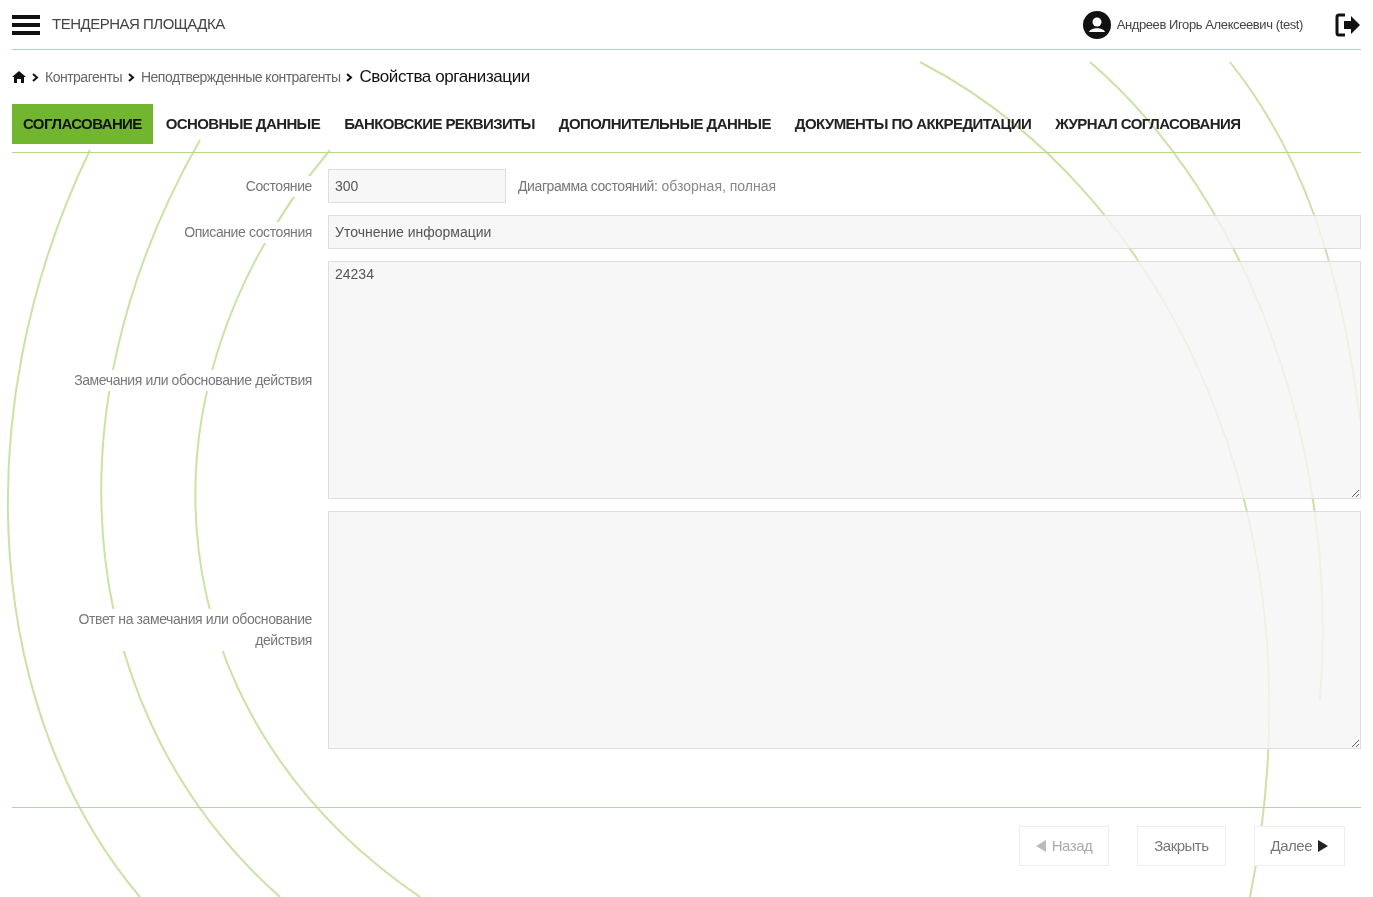  I want to click on breadcrumb-link: Неподтвержденные контрагенты, so click(240, 77).